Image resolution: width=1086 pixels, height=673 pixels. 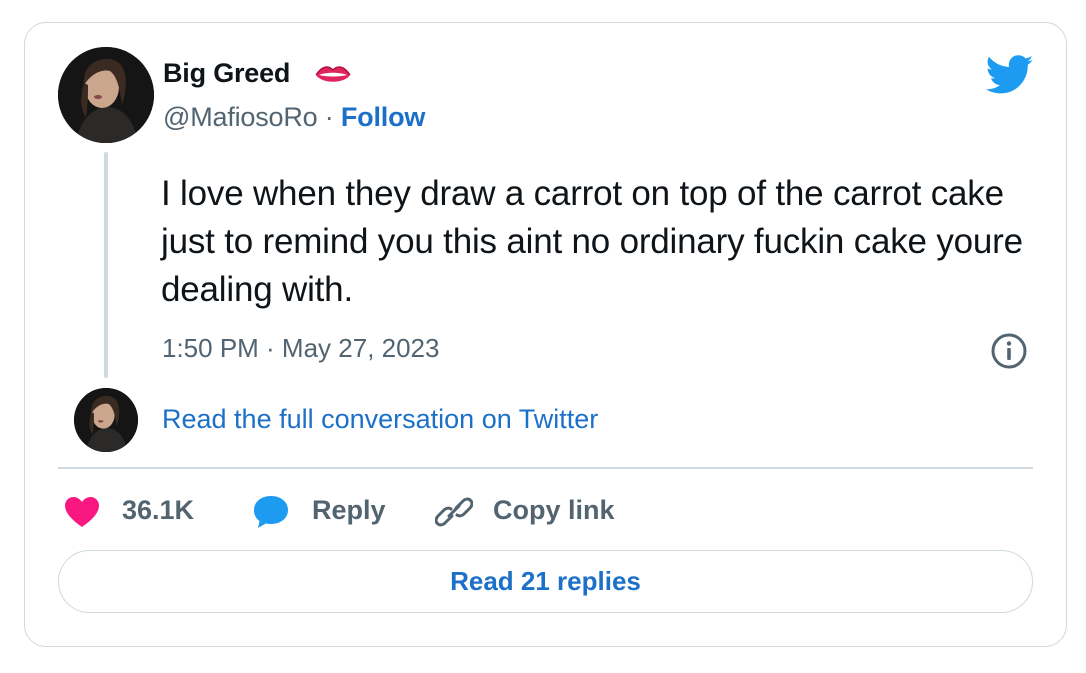 What do you see at coordinates (226, 73) in the screenshot?
I see `author-name: Big Greed` at bounding box center [226, 73].